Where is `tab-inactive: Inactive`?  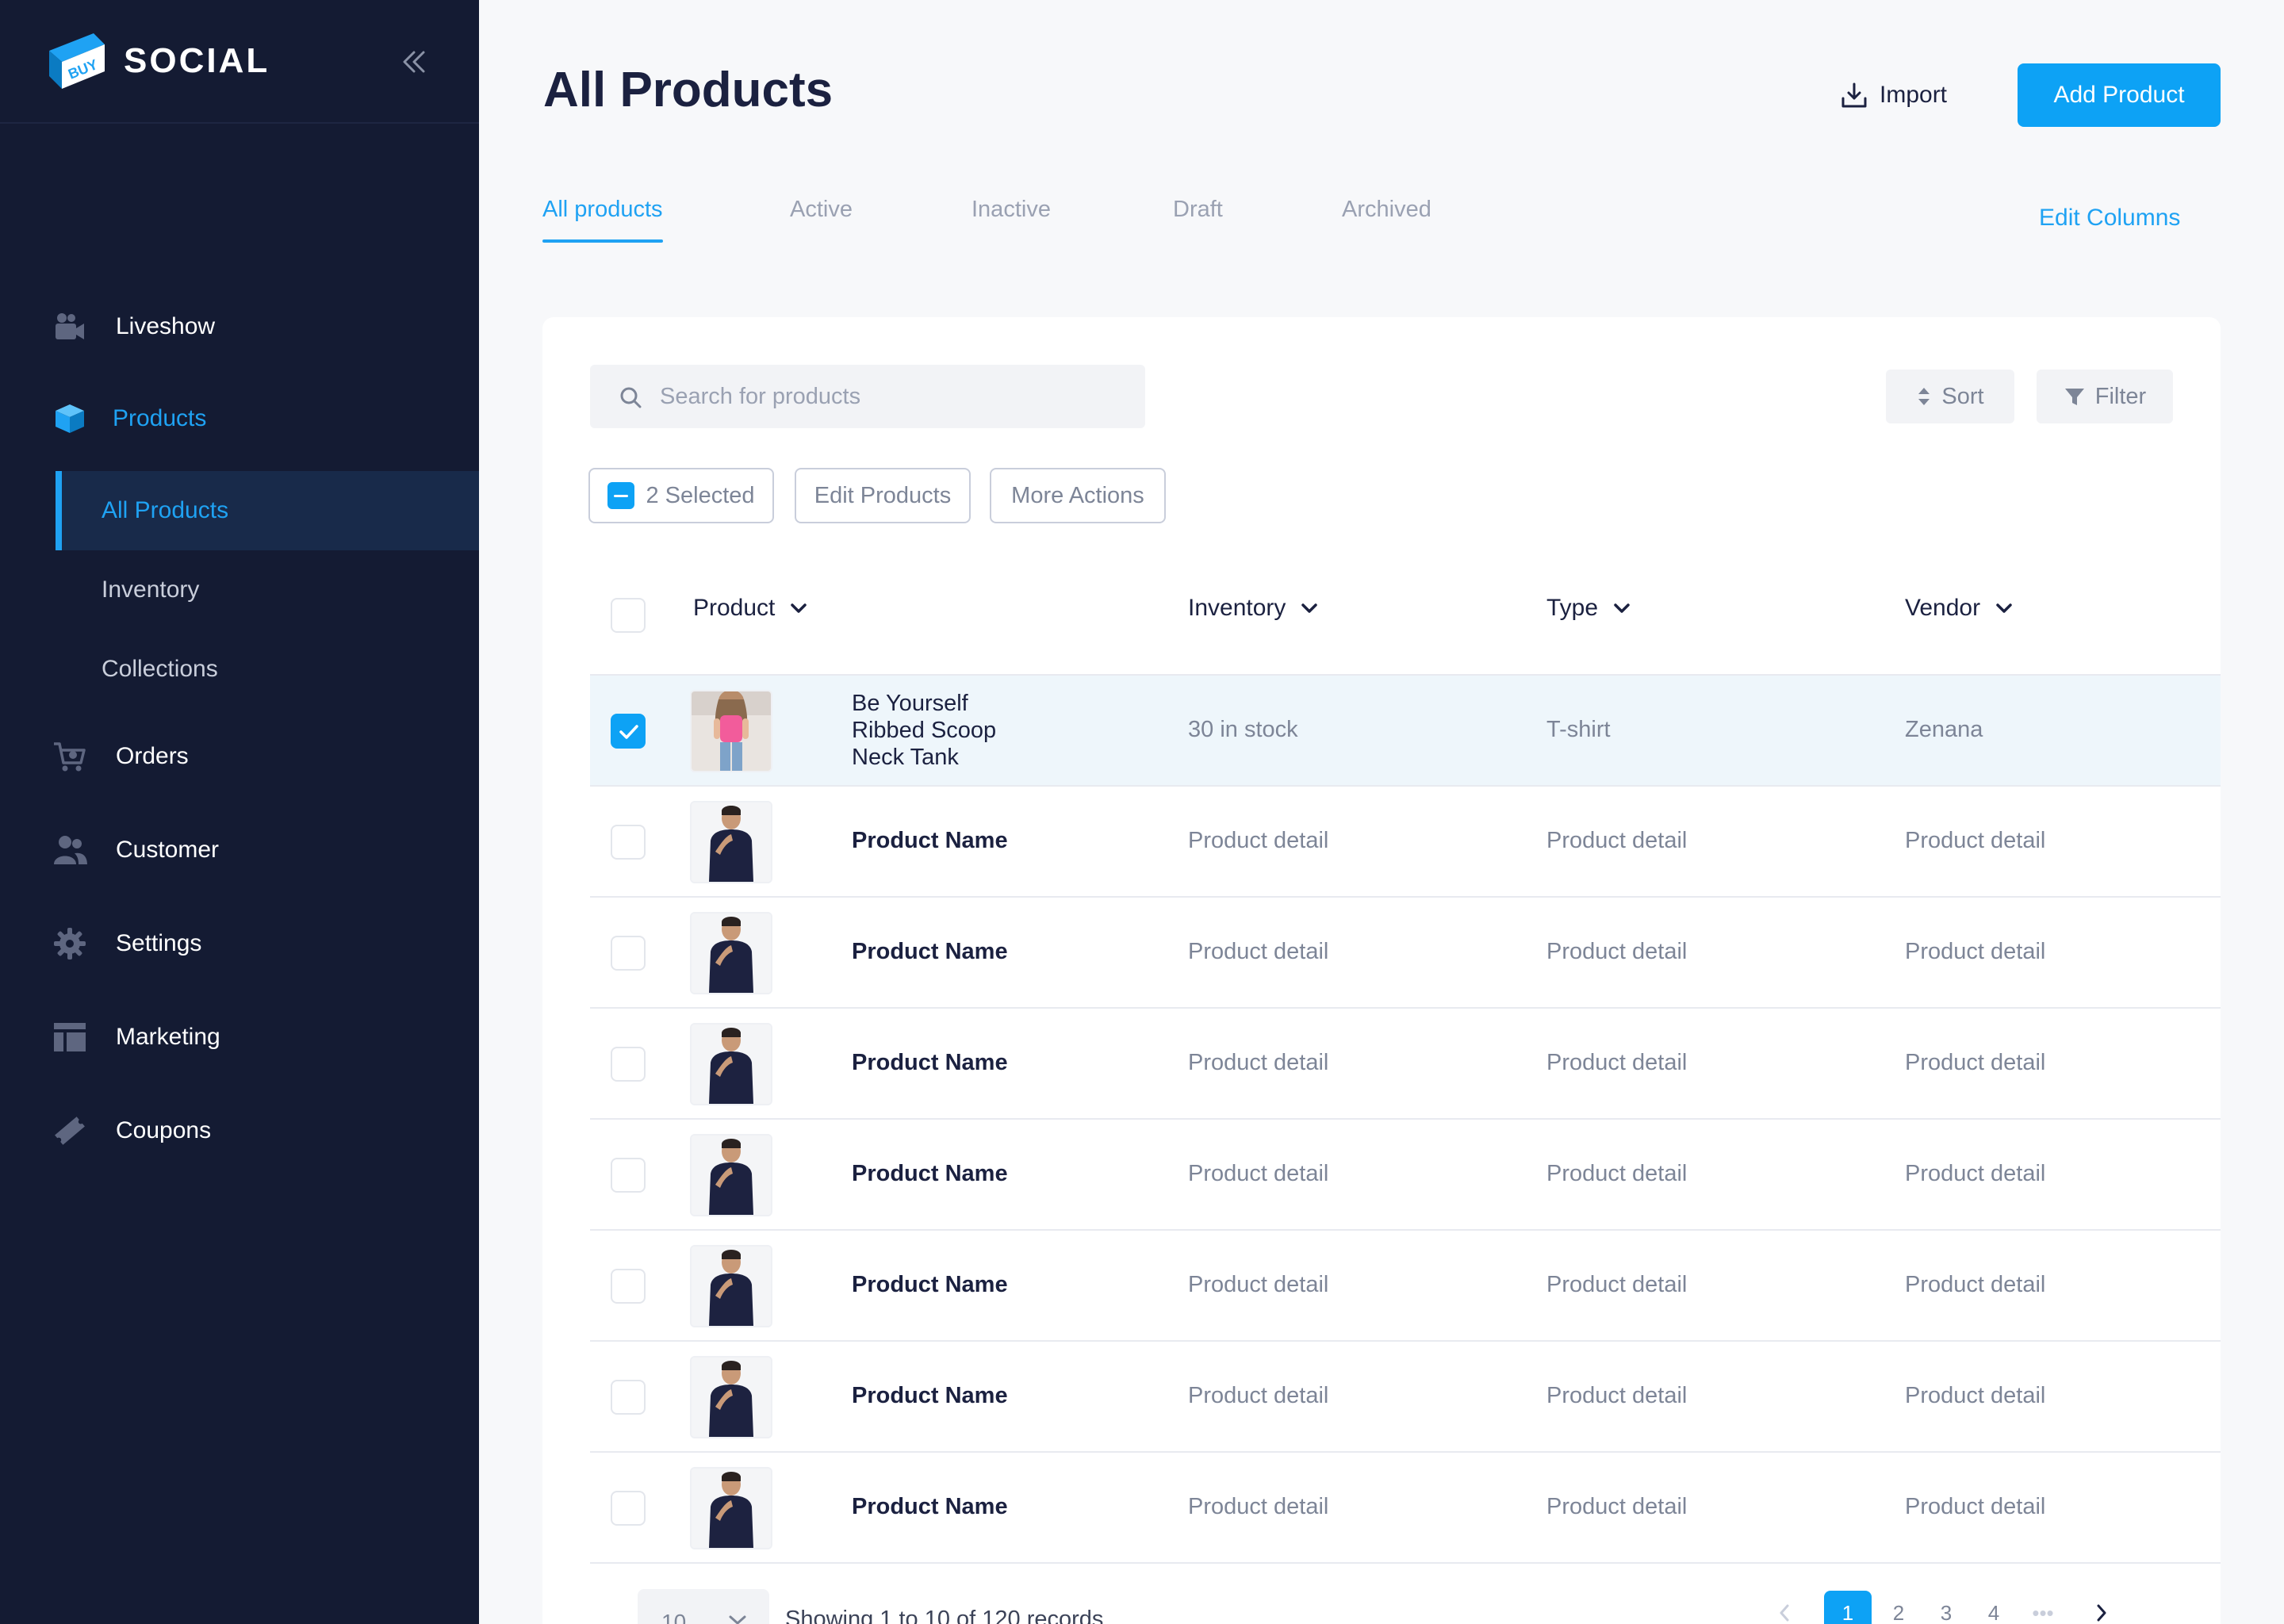 tab-inactive: Inactive is located at coordinates (1011, 220).